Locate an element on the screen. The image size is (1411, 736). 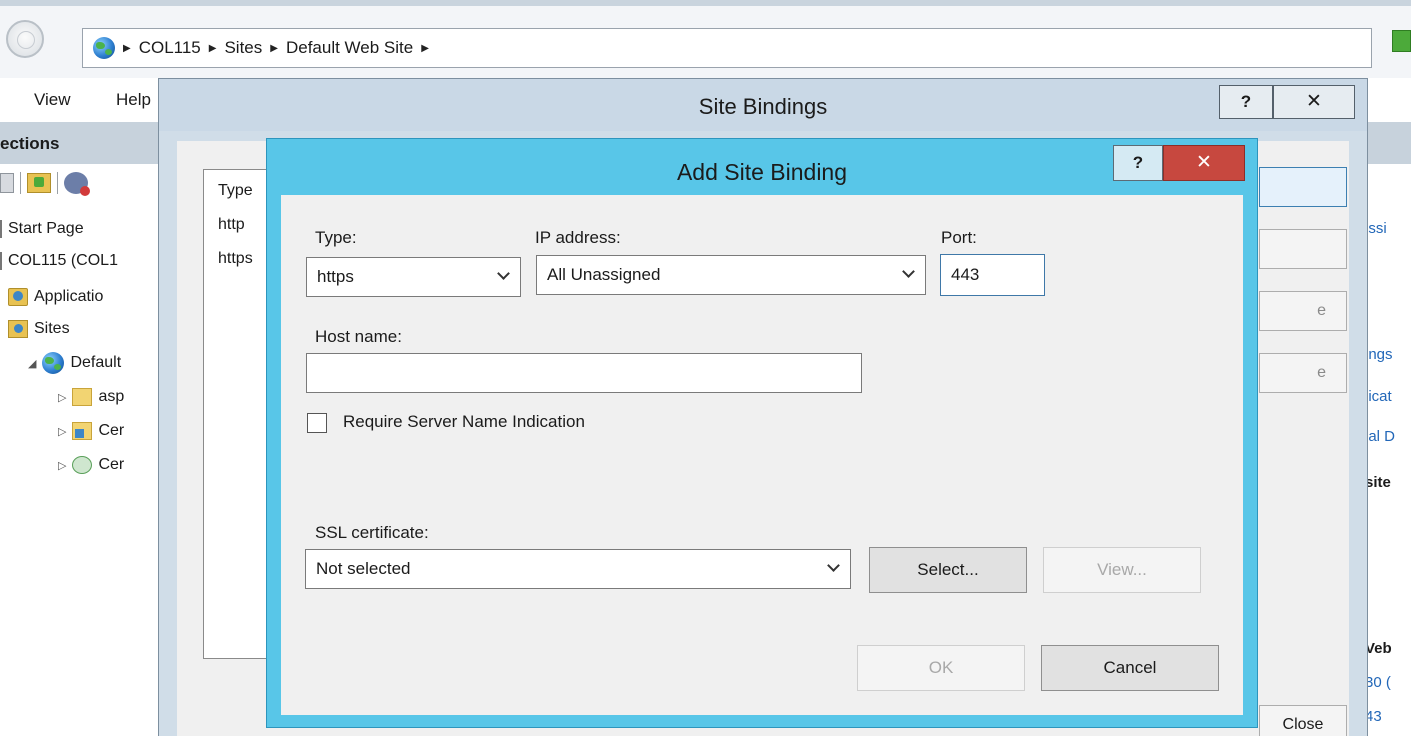
tree-item-server: COL115 (COL1 is located at coordinates (59, 261).